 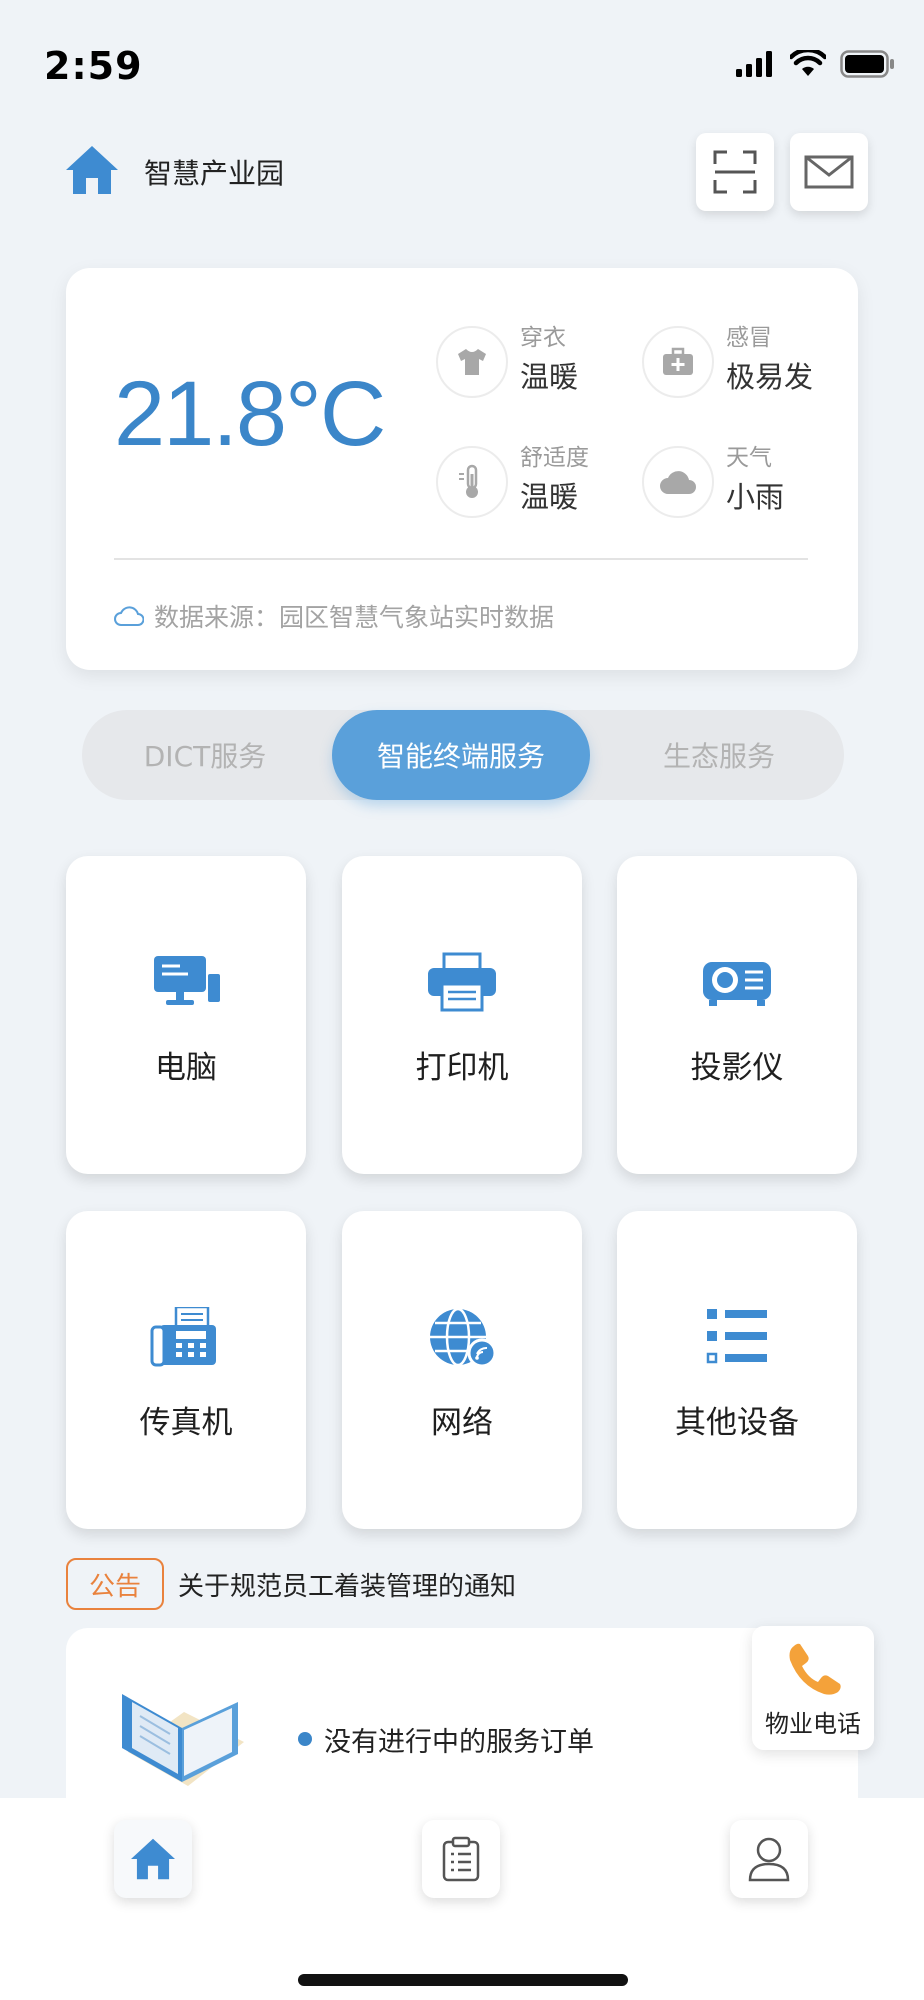 I want to click on nav-orders-button, so click(x=461, y=1859).